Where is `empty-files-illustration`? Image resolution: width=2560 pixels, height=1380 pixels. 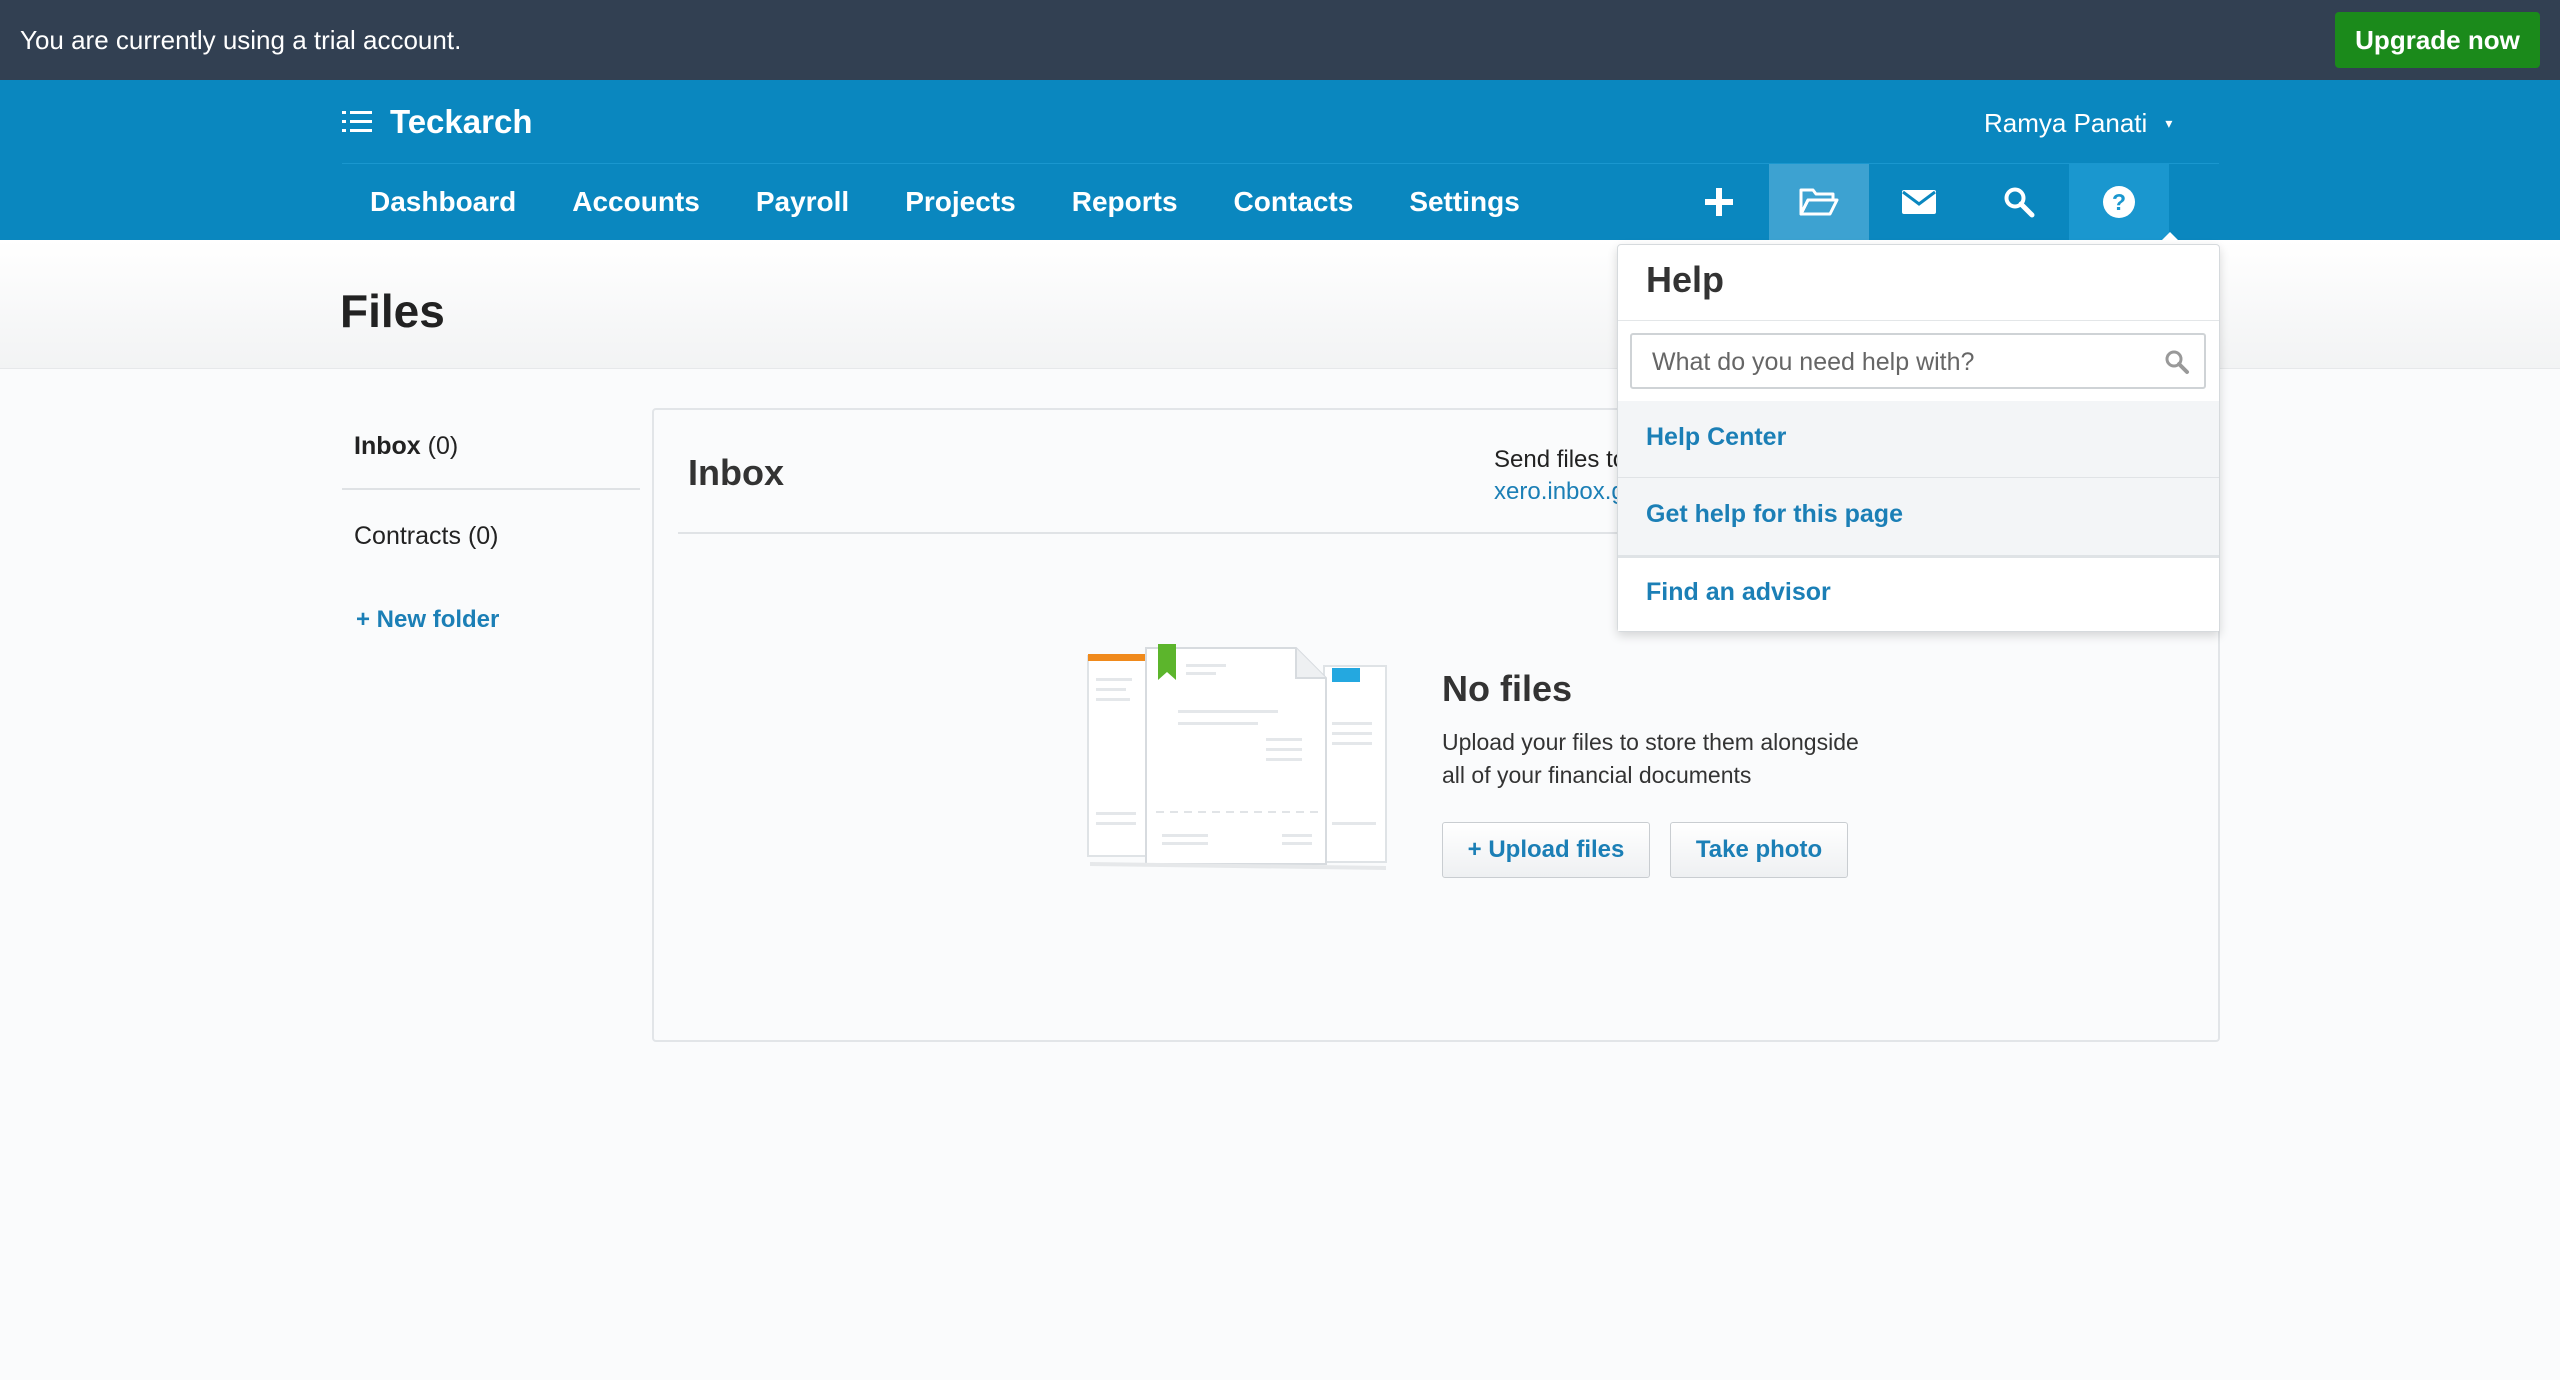
empty-files-illustration is located at coordinates (1237, 757).